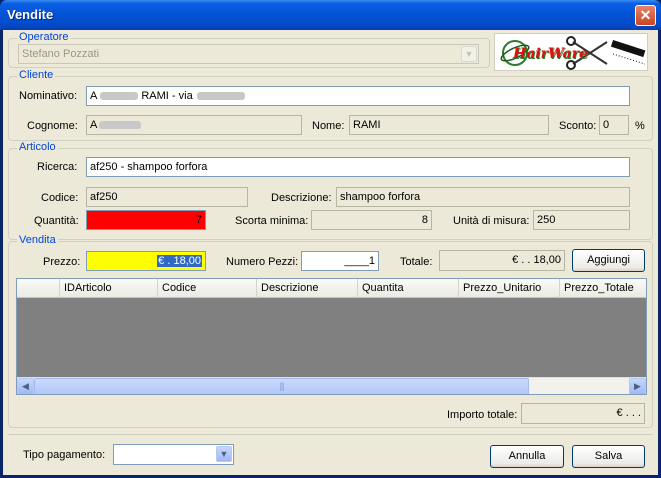  Describe the element at coordinates (36, 75) in the screenshot. I see `cliente-group-title: Cliente` at that location.